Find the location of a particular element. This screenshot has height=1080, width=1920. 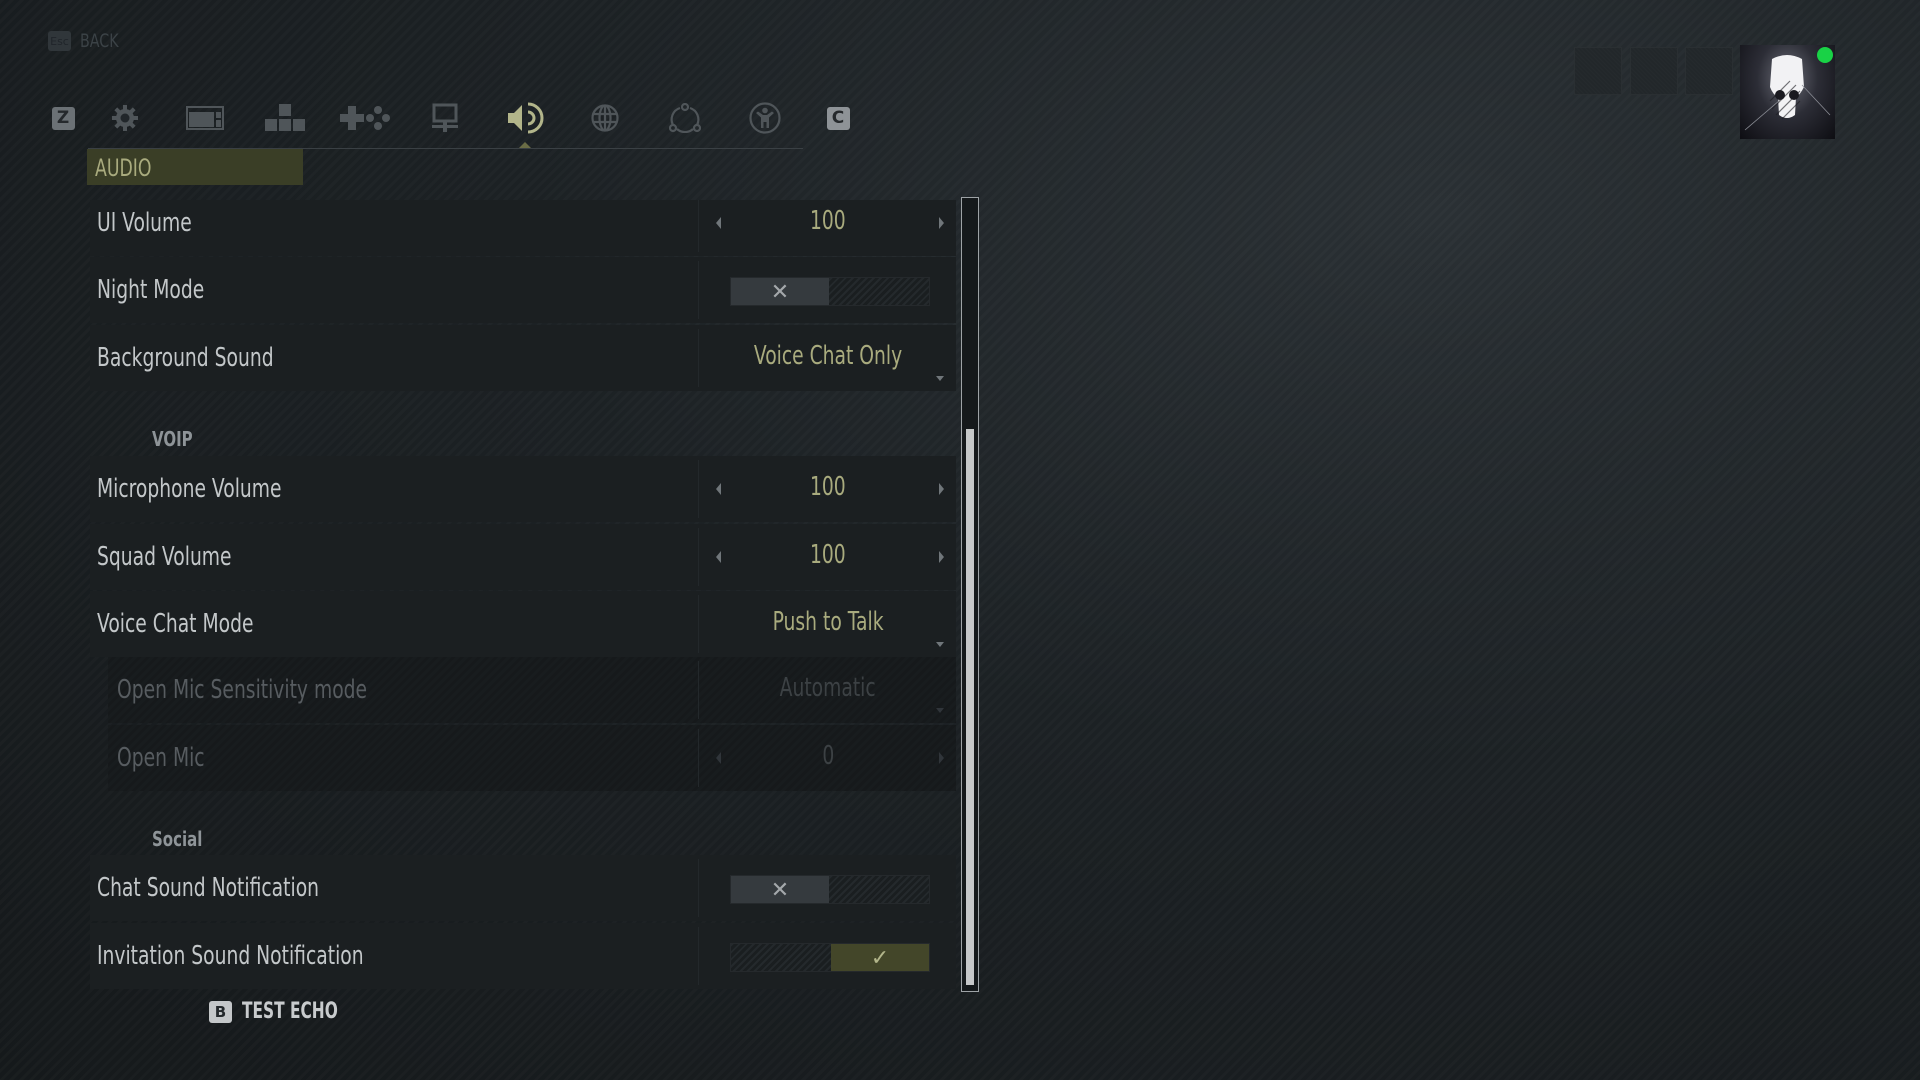

tab-general is located at coordinates (125, 118).